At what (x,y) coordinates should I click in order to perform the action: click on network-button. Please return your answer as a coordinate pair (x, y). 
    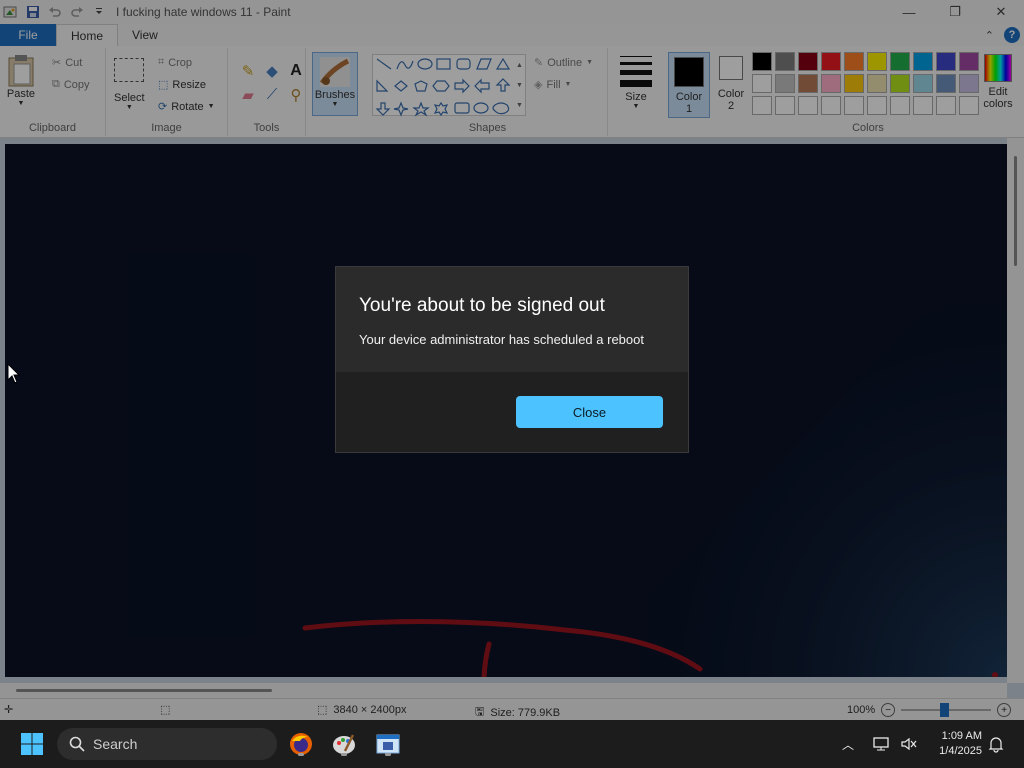
    Looking at the image, I should click on (881, 744).